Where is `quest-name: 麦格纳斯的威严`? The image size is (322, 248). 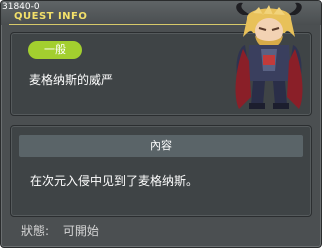 quest-name: 麦格纳斯的威严 is located at coordinates (71, 80).